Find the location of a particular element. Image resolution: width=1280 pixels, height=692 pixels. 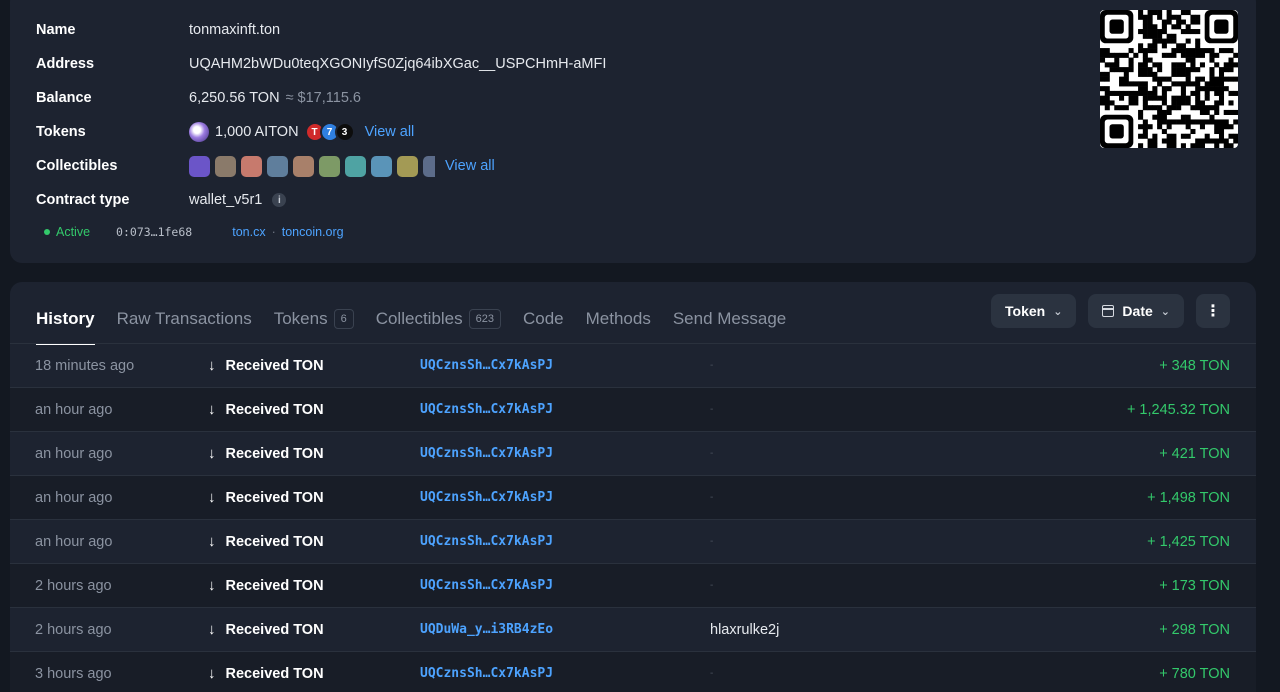

tab-raw-transactions: Raw Transactions is located at coordinates (184, 319).